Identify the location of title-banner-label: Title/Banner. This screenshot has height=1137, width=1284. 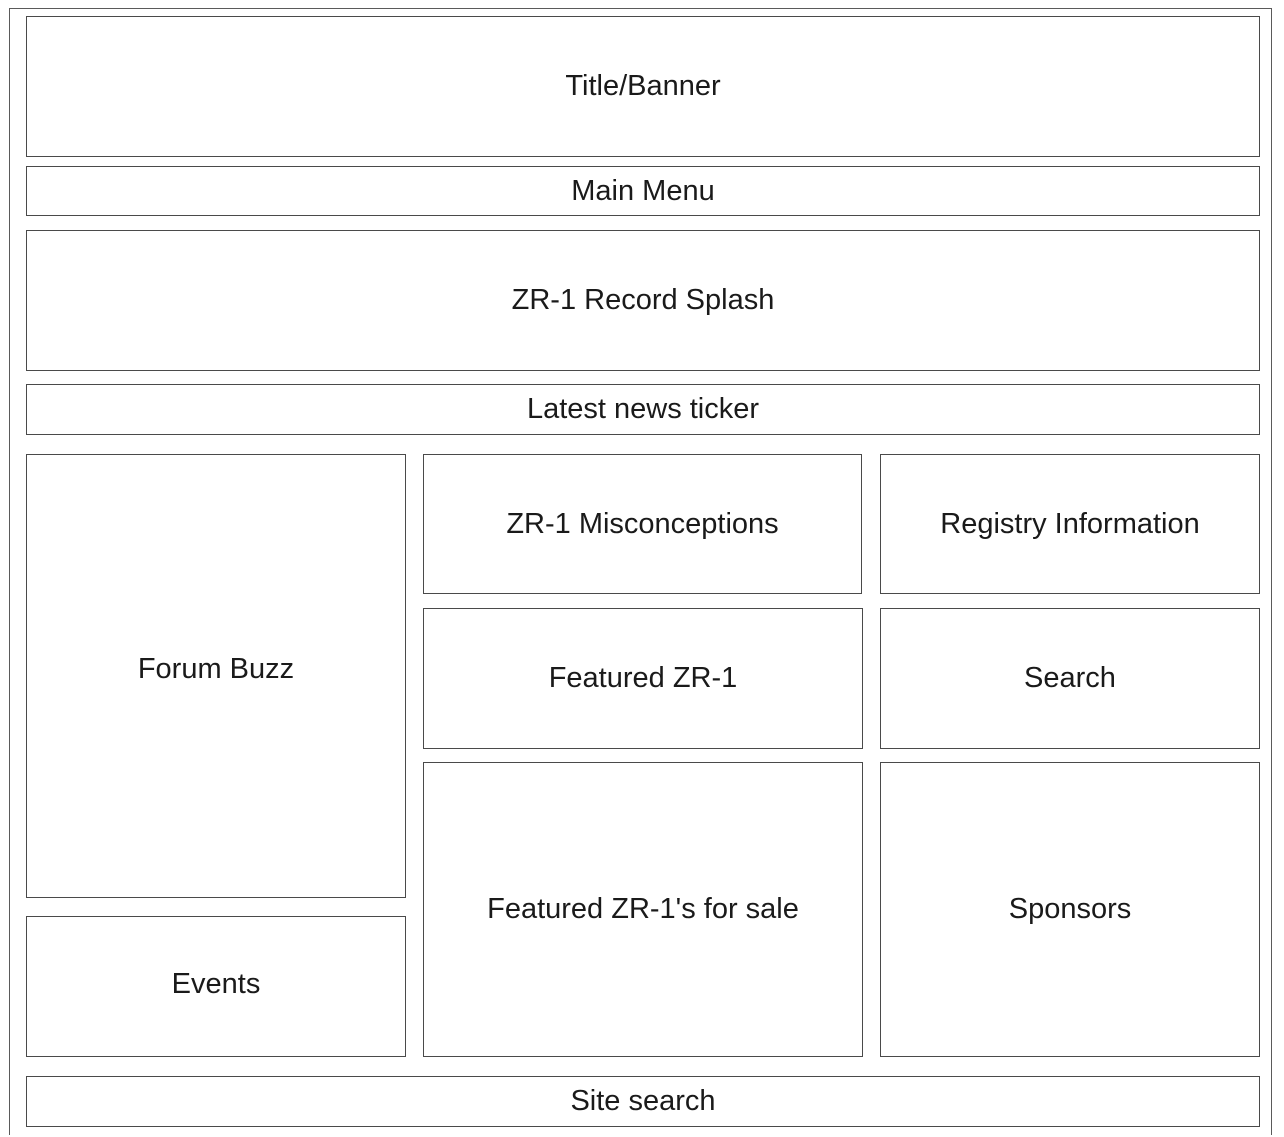
(643, 86).